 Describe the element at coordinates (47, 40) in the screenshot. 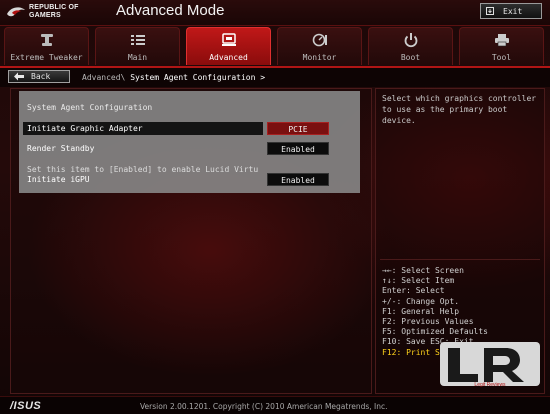

I see `wrench-icon` at that location.